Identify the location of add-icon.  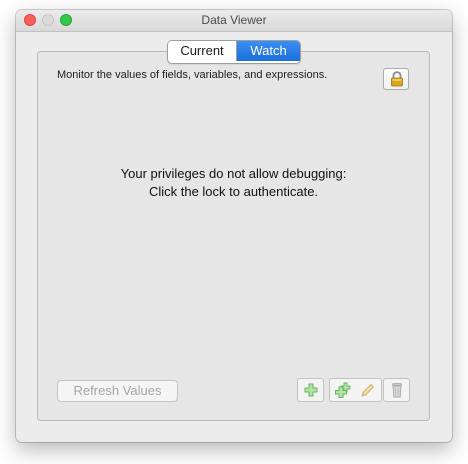
(311, 390).